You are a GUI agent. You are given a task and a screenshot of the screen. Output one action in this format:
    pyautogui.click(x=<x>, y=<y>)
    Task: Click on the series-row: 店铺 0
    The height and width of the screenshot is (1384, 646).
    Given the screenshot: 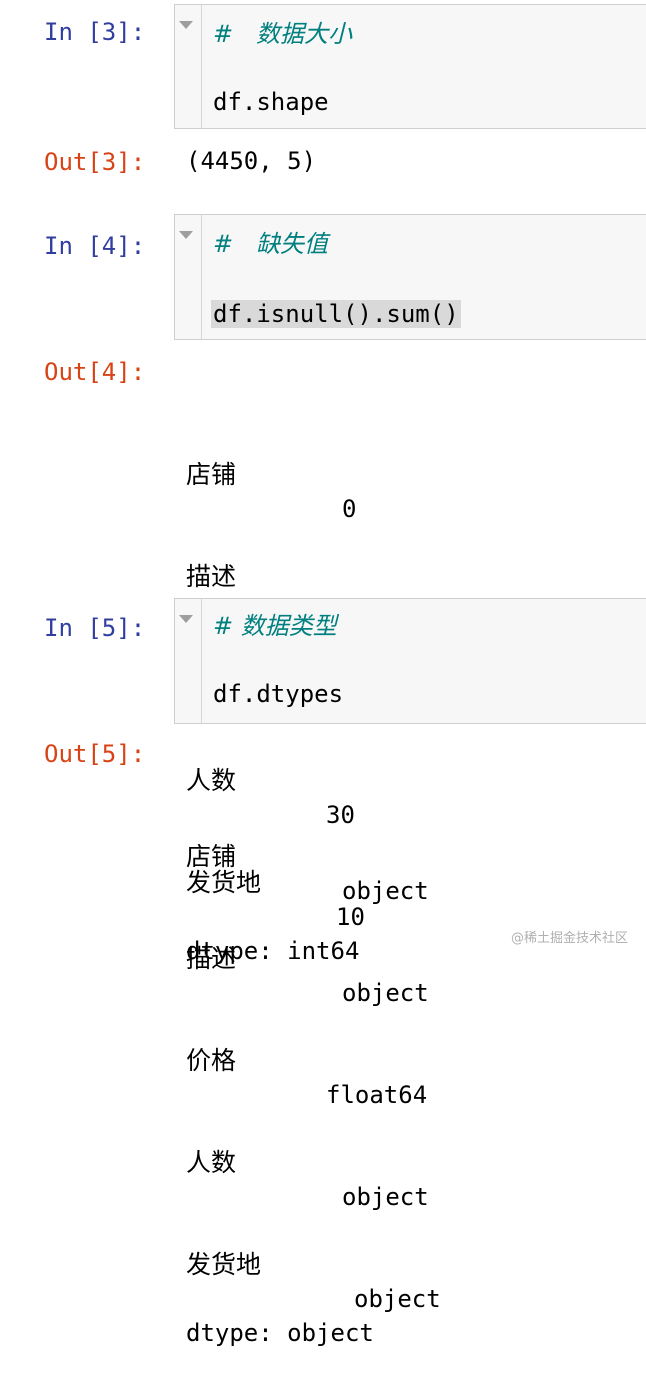 What is the action you would take?
    pyautogui.click(x=316, y=473)
    